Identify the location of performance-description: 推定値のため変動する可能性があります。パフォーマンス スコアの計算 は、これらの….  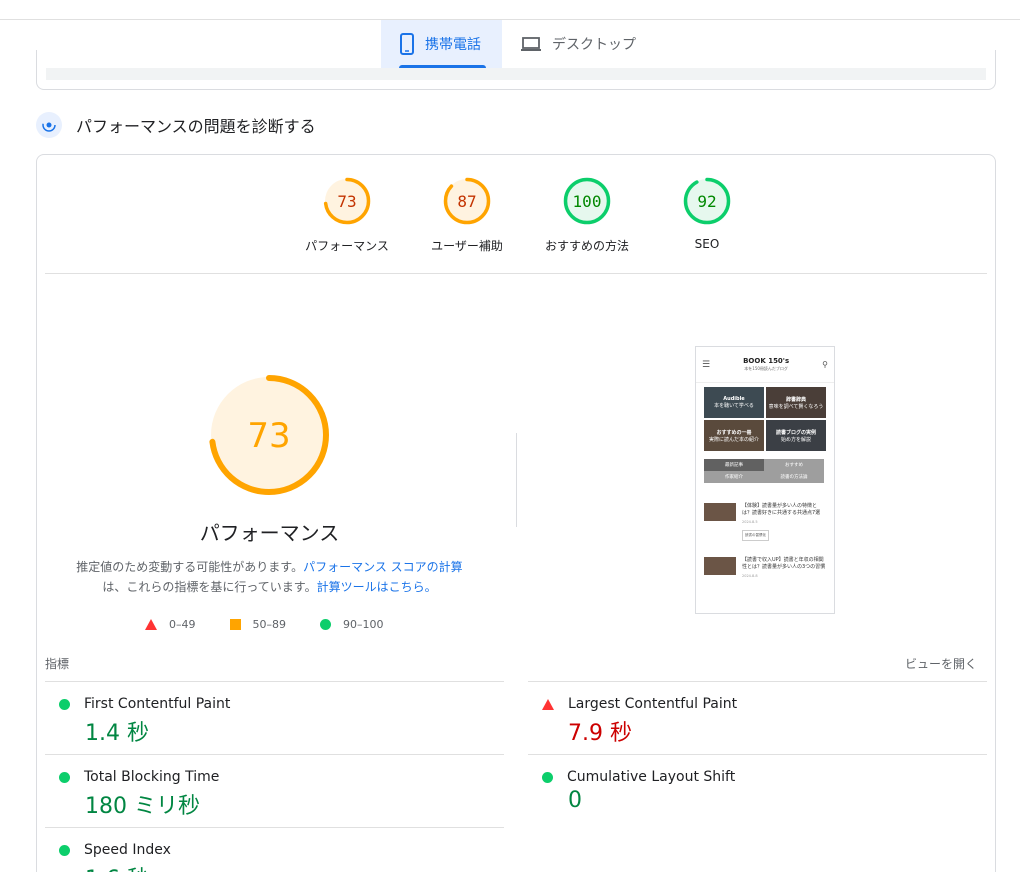
(269, 577).